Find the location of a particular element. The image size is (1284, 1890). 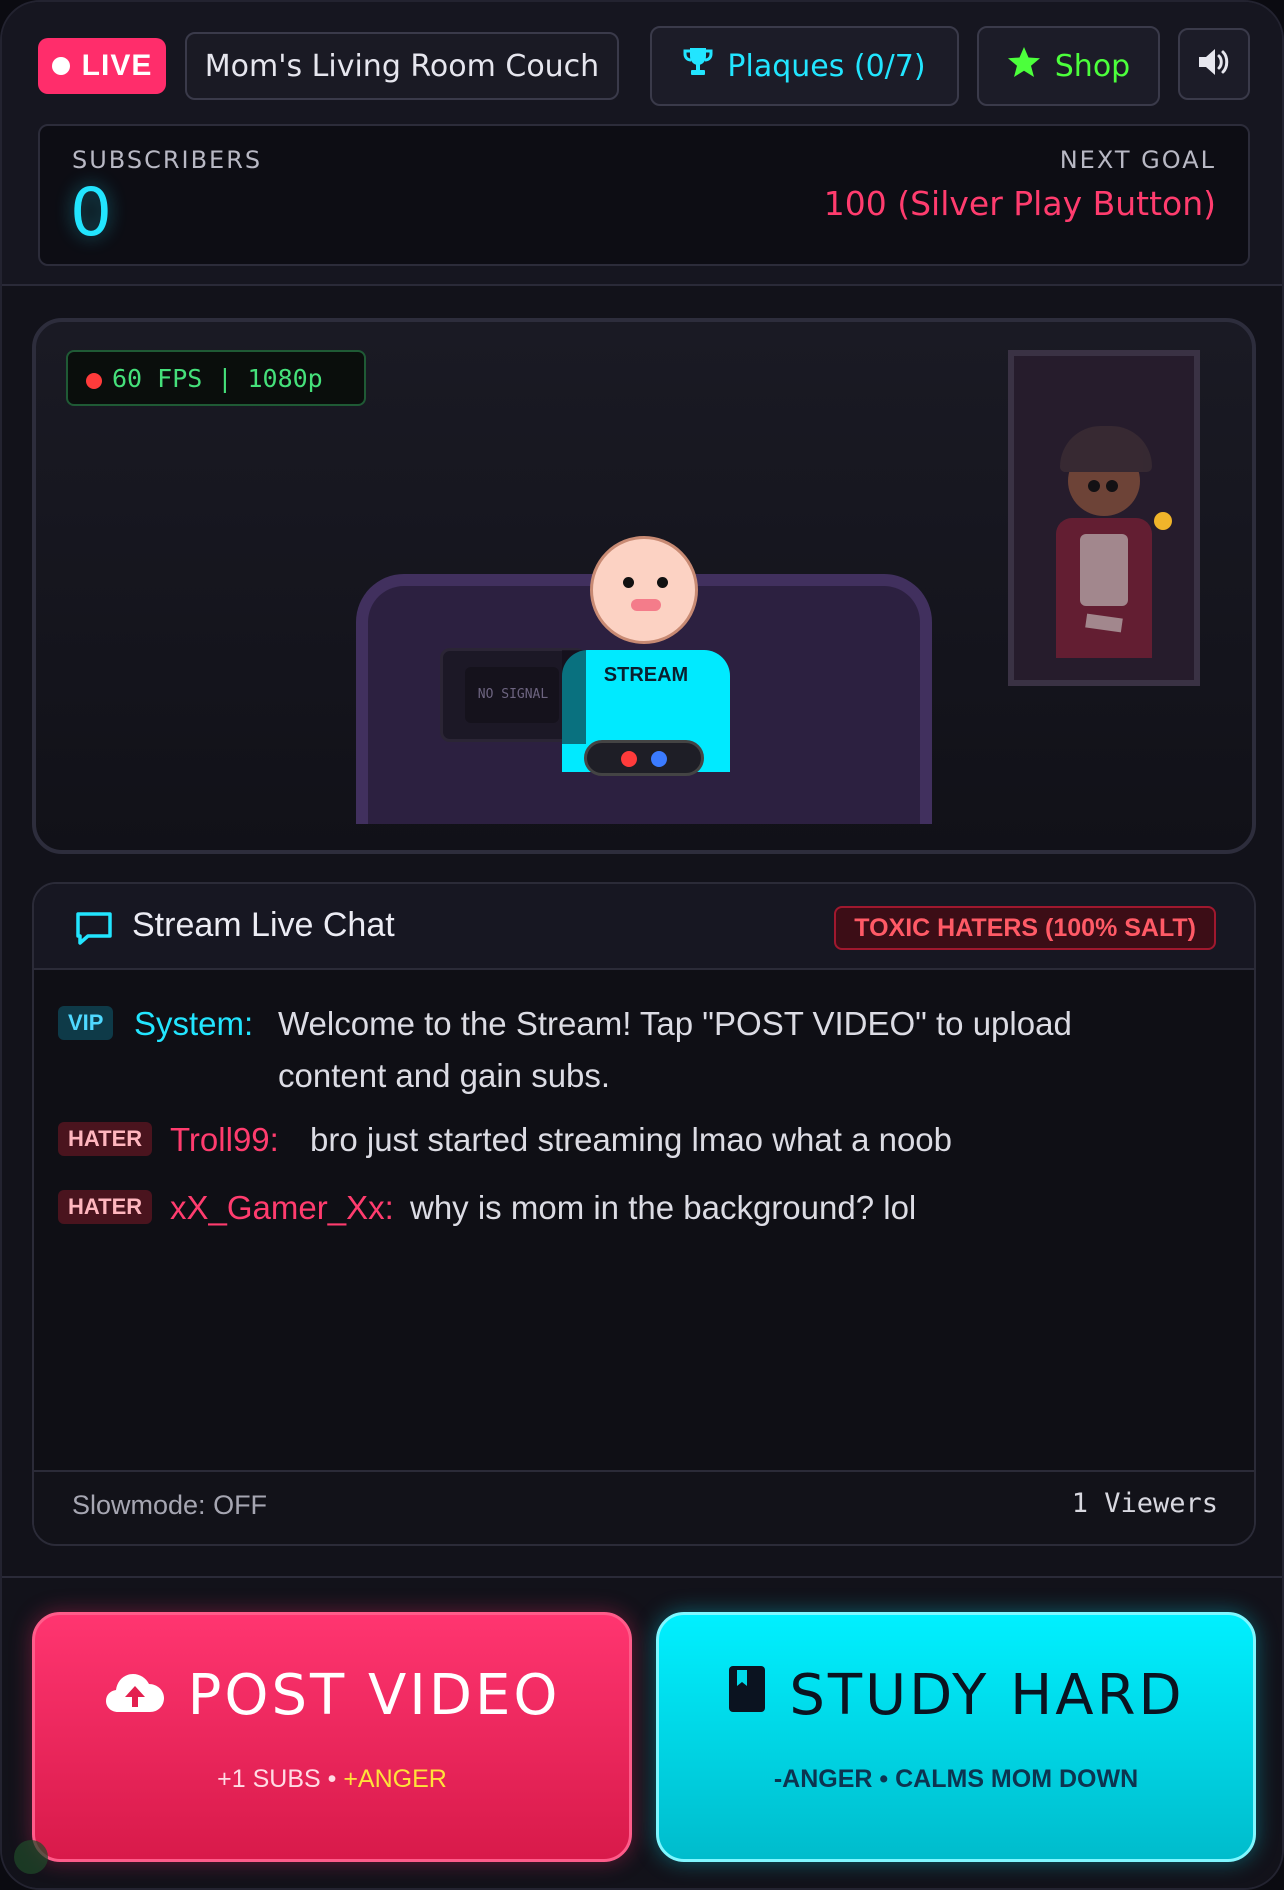

mom-eye-left is located at coordinates (1094, 486).